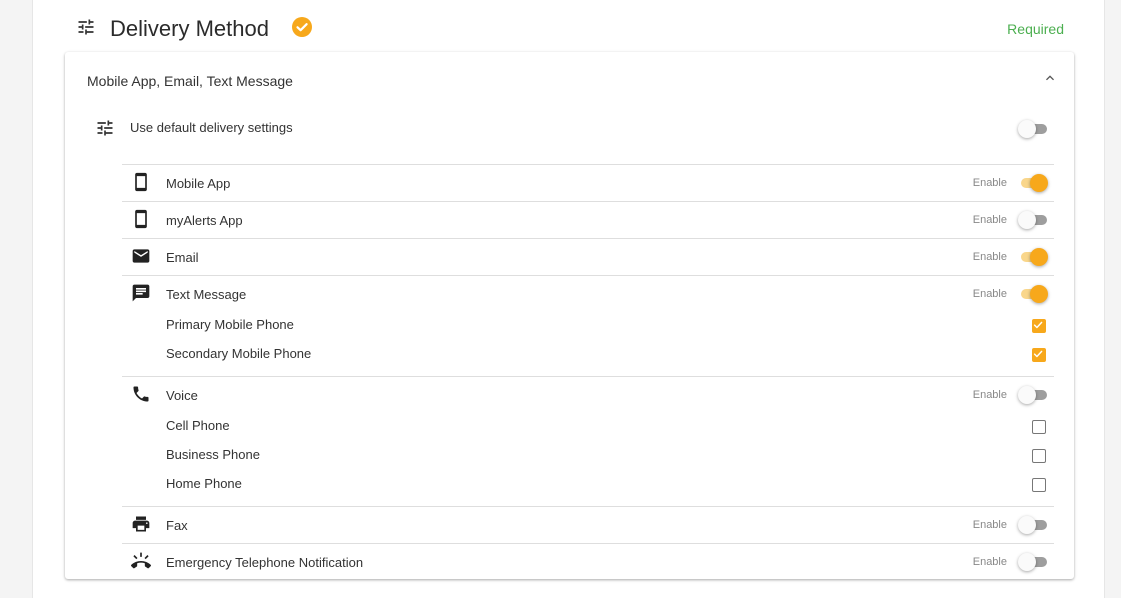  What do you see at coordinates (588, 395) in the screenshot?
I see `method-row: Voice Enable` at bounding box center [588, 395].